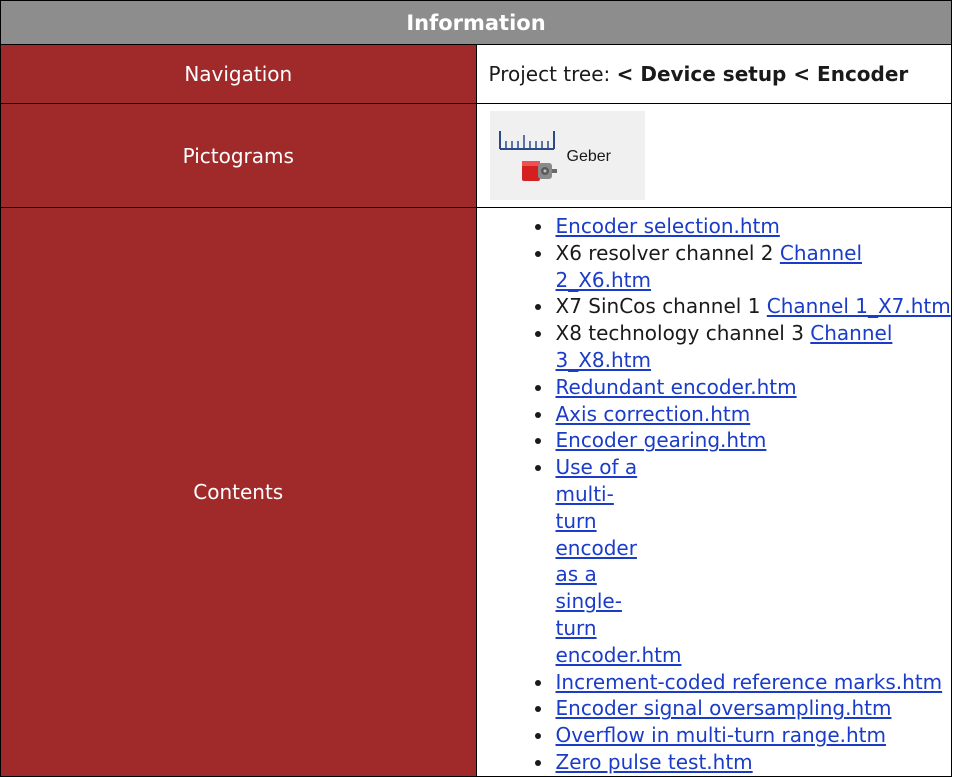  I want to click on list-item: Encoder signal oversampling.htm, so click(743, 708).